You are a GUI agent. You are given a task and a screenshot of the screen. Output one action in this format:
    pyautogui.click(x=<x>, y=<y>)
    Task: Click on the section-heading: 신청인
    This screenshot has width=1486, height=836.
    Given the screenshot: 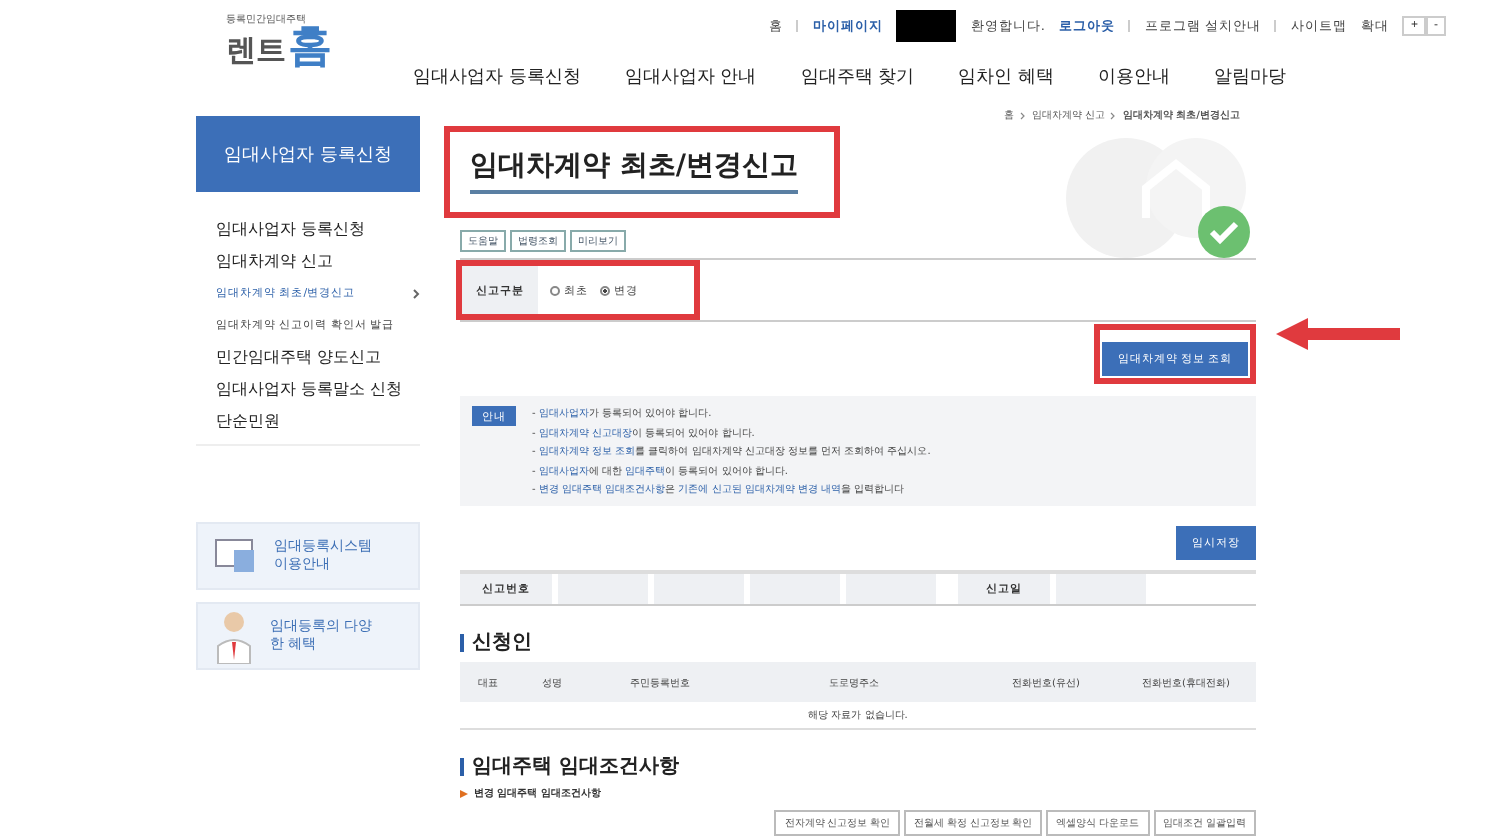 What is the action you would take?
    pyautogui.click(x=858, y=642)
    